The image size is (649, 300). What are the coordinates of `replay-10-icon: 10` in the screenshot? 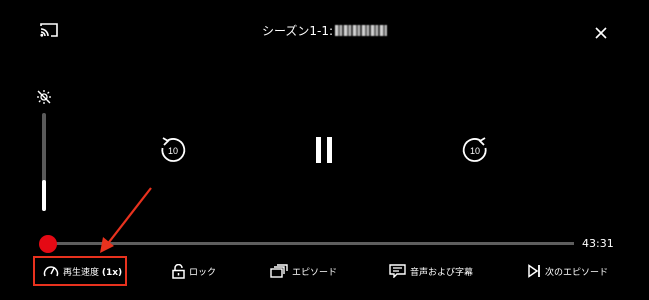 It's located at (173, 149).